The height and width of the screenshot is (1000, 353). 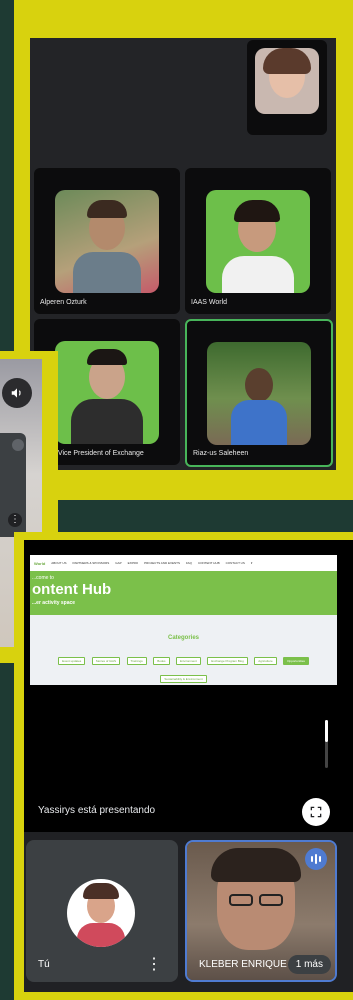 I want to click on self-avatar, so click(x=101, y=913).